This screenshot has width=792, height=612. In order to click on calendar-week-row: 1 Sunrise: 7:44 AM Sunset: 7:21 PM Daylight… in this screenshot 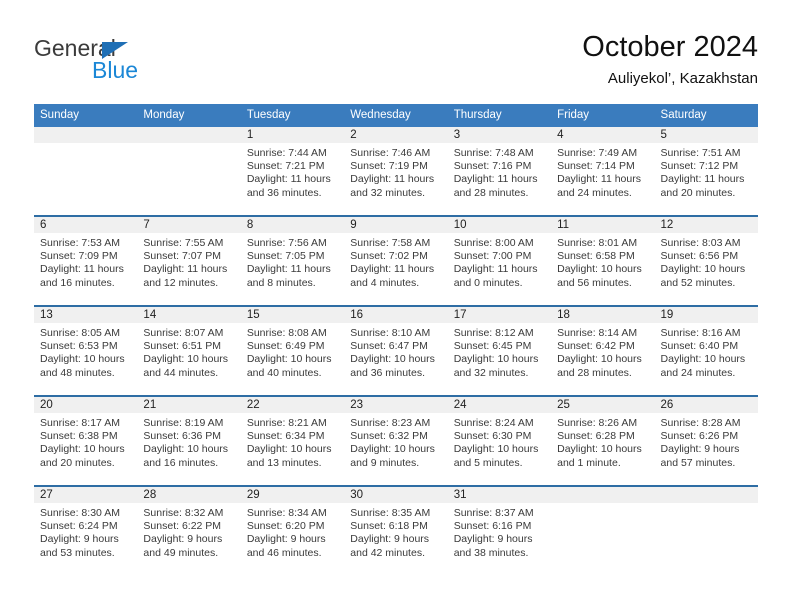, I will do `click(396, 171)`.